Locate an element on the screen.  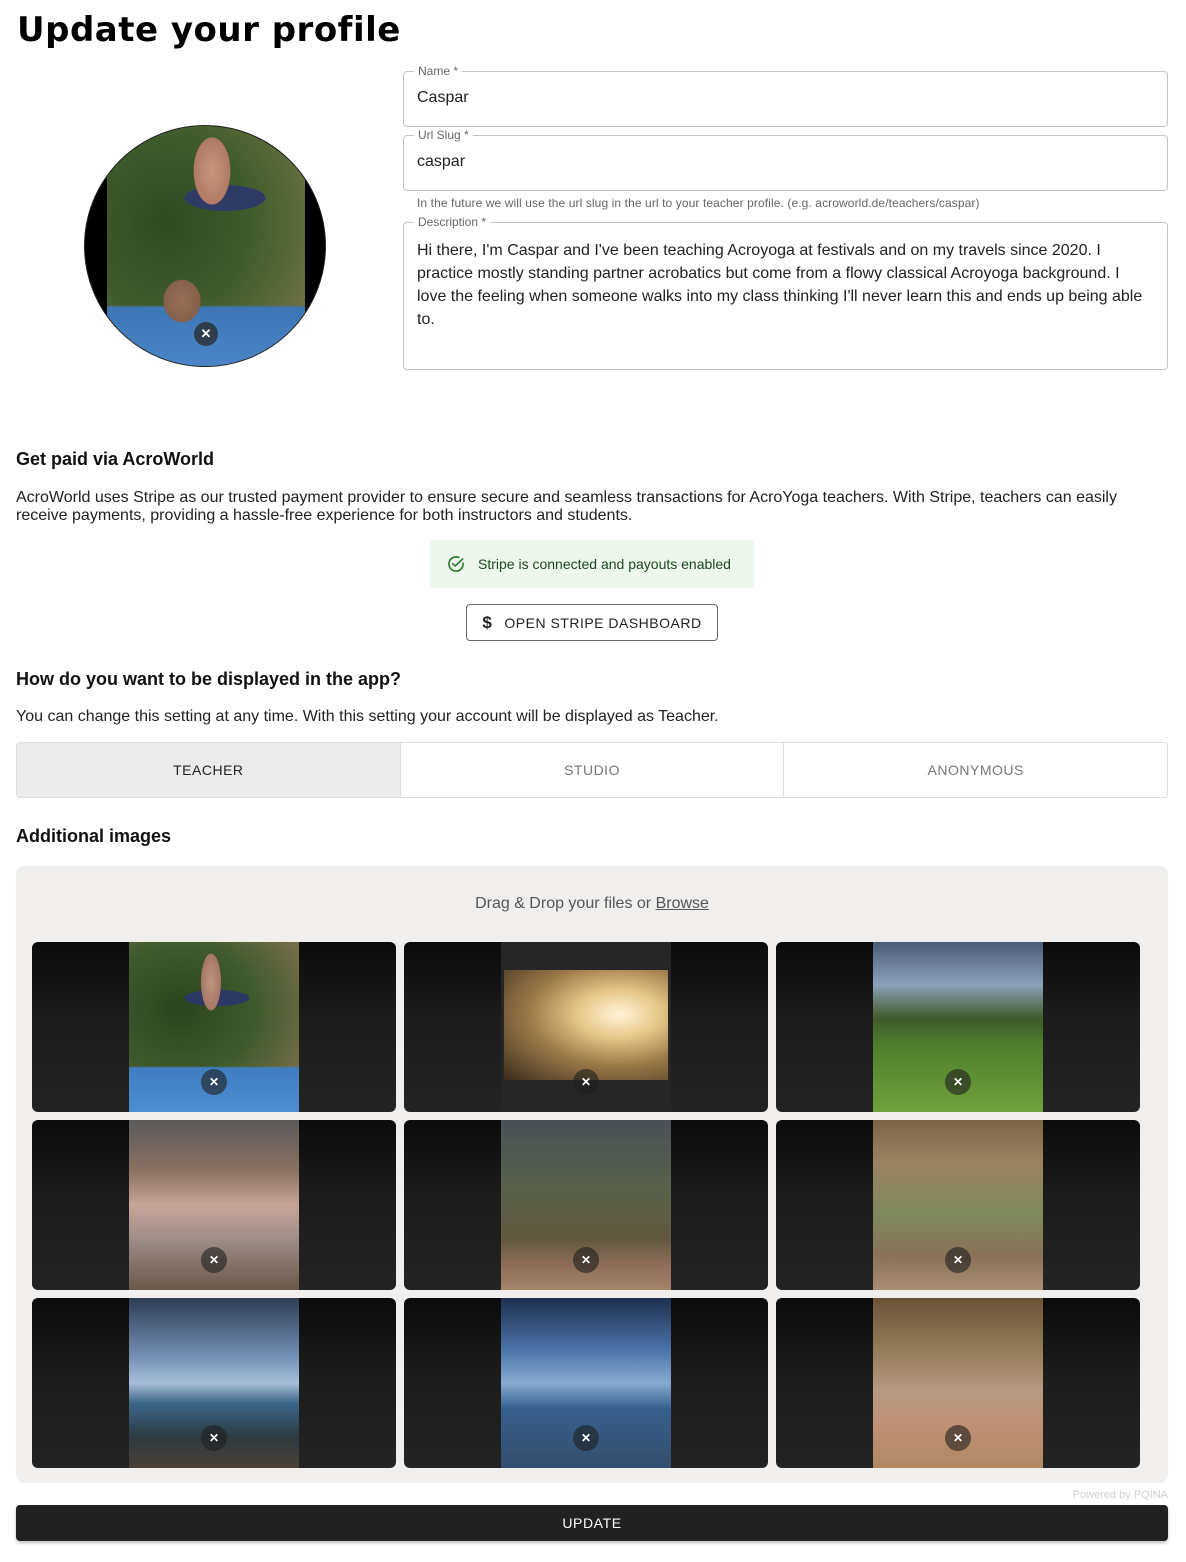
stripe-status-text: Stripe is connected and payouts enabled is located at coordinates (604, 564).